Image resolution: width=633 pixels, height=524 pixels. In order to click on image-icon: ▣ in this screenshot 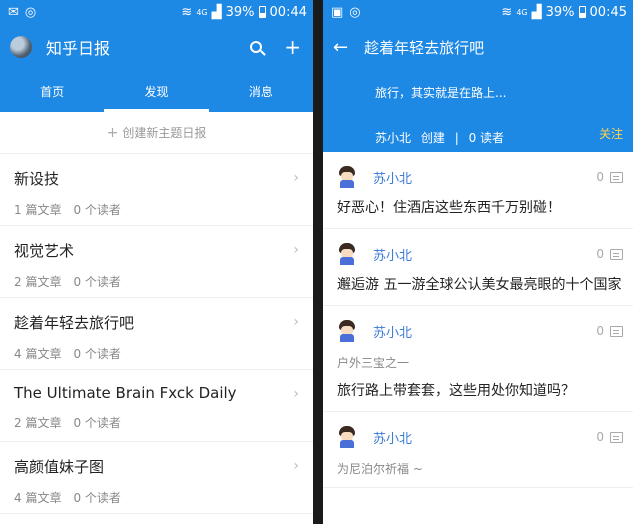, I will do `click(337, 12)`.